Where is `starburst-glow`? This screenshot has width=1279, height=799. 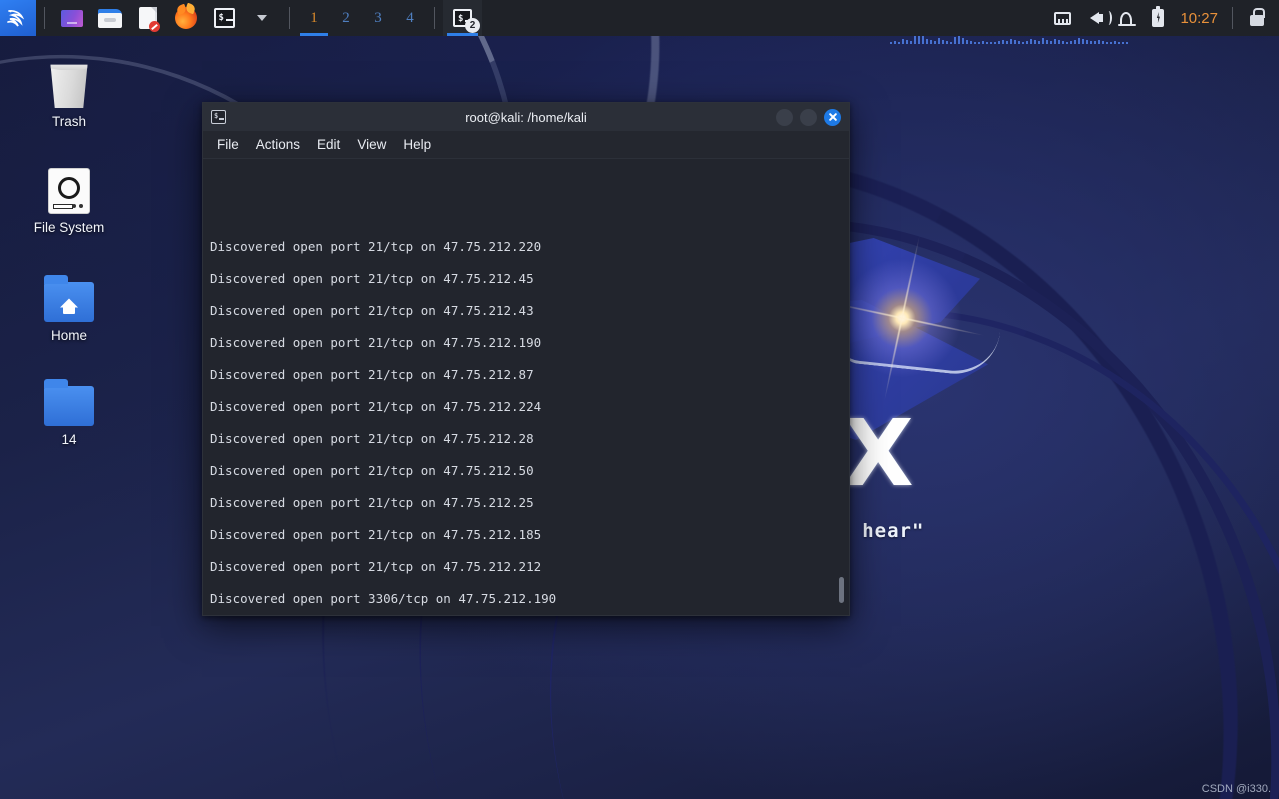 starburst-glow is located at coordinates (902, 318).